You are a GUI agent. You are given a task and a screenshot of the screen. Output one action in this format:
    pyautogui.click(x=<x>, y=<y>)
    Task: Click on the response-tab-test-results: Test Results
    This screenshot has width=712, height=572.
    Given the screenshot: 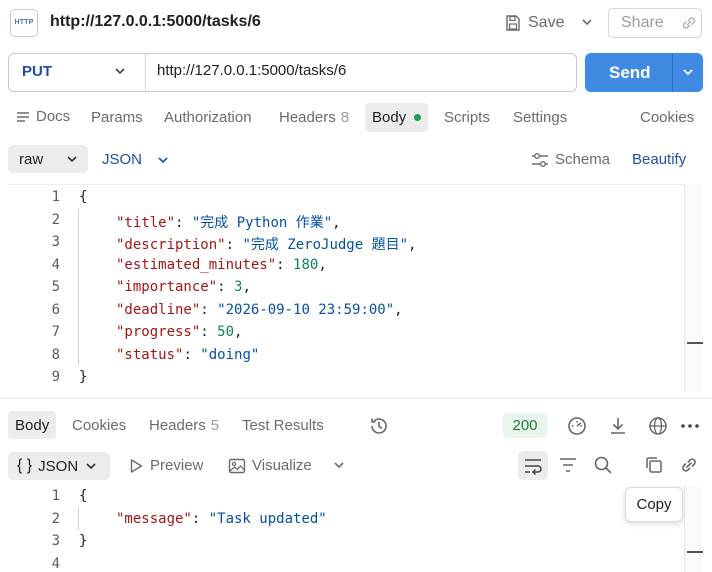 What is the action you would take?
    pyautogui.click(x=283, y=425)
    